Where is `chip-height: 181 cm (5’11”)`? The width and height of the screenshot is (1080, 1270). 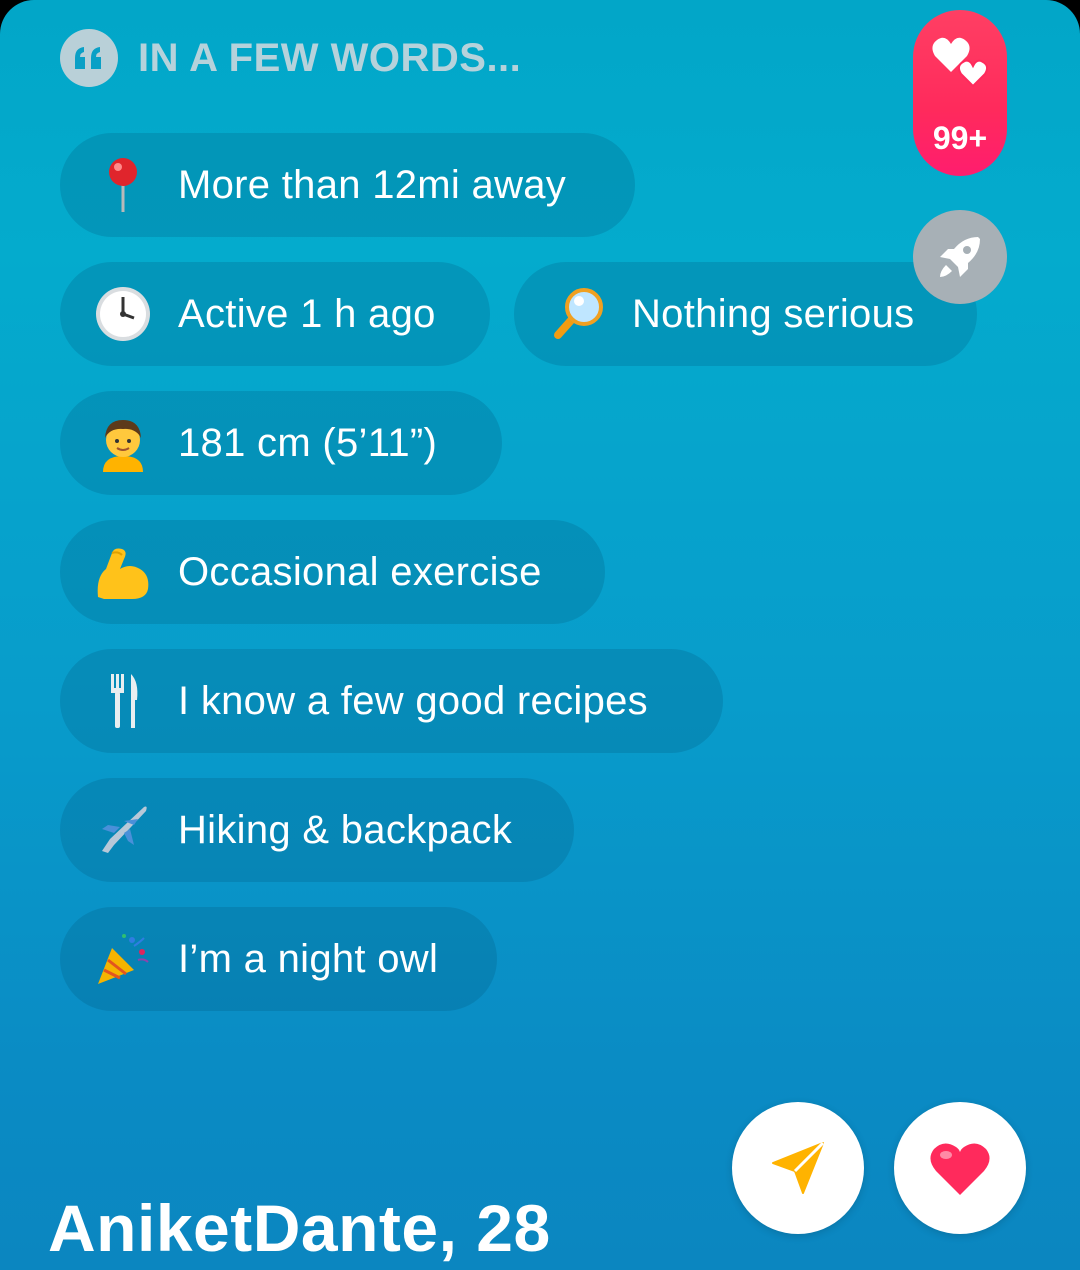 chip-height: 181 cm (5’11”) is located at coordinates (281, 443).